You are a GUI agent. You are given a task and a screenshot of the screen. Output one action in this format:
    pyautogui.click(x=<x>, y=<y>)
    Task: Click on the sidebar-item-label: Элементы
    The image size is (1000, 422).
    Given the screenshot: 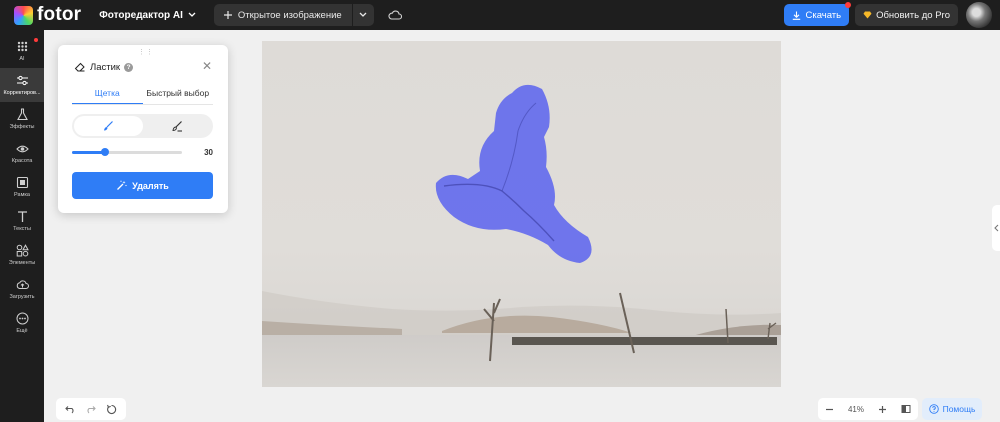 What is the action you would take?
    pyautogui.click(x=22, y=263)
    